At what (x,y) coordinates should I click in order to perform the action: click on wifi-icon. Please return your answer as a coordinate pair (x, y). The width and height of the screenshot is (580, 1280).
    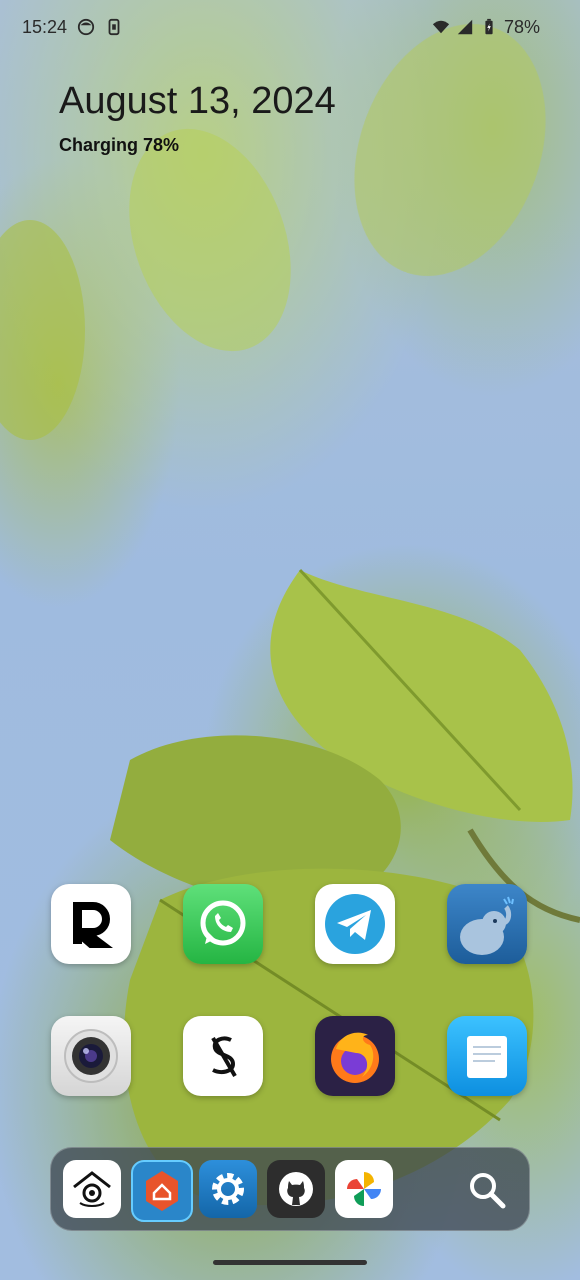
    Looking at the image, I should click on (441, 27).